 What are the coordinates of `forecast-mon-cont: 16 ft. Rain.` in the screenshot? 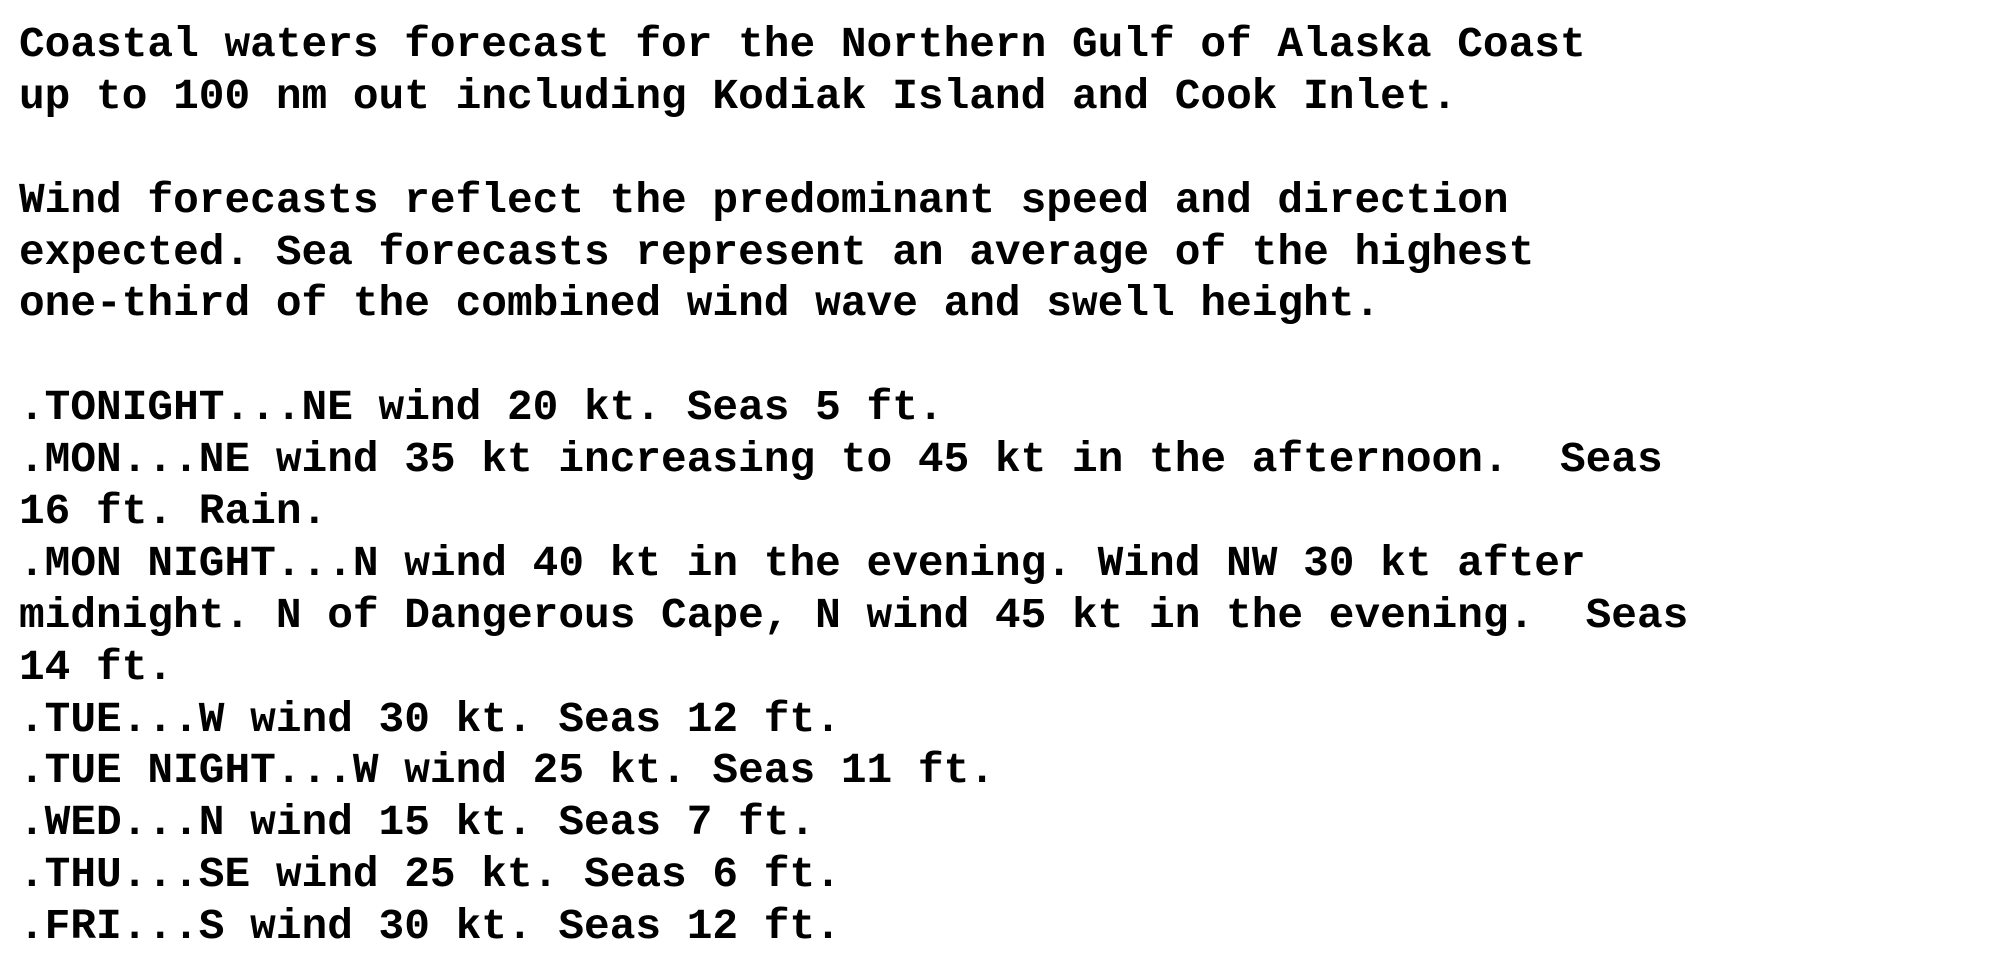 It's located at (173, 512).